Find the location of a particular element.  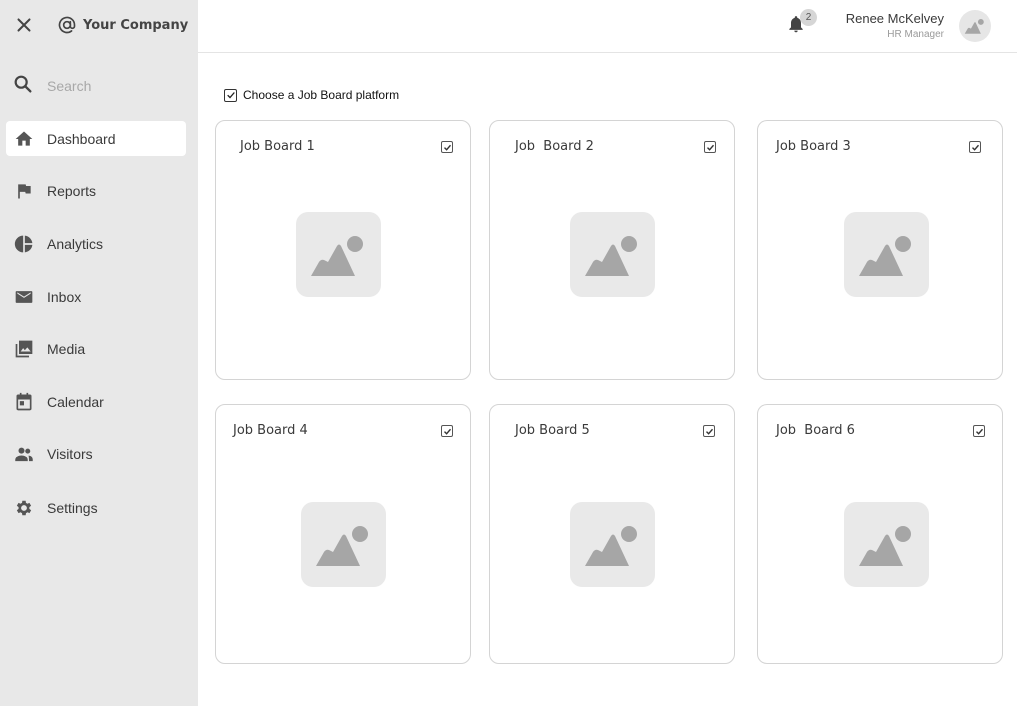

sidebar-item-dashboard: Dashboard is located at coordinates (96, 138).